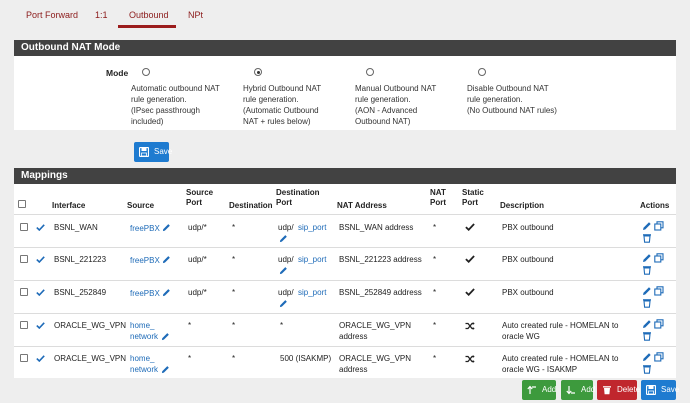 The height and width of the screenshot is (403, 690). Describe the element at coordinates (194, 202) in the screenshot. I see `col-source-port-line: Port` at that location.